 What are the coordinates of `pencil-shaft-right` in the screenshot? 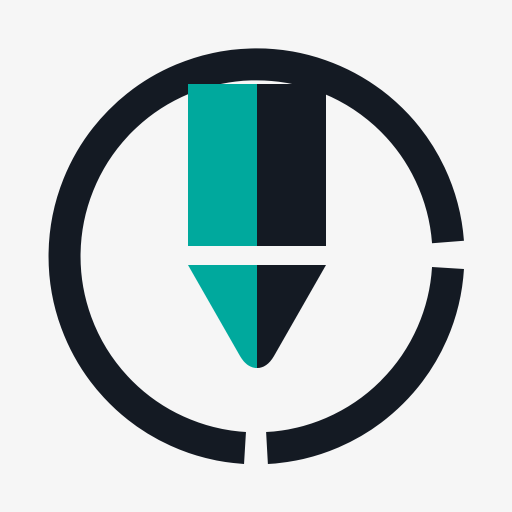 It's located at (291, 165).